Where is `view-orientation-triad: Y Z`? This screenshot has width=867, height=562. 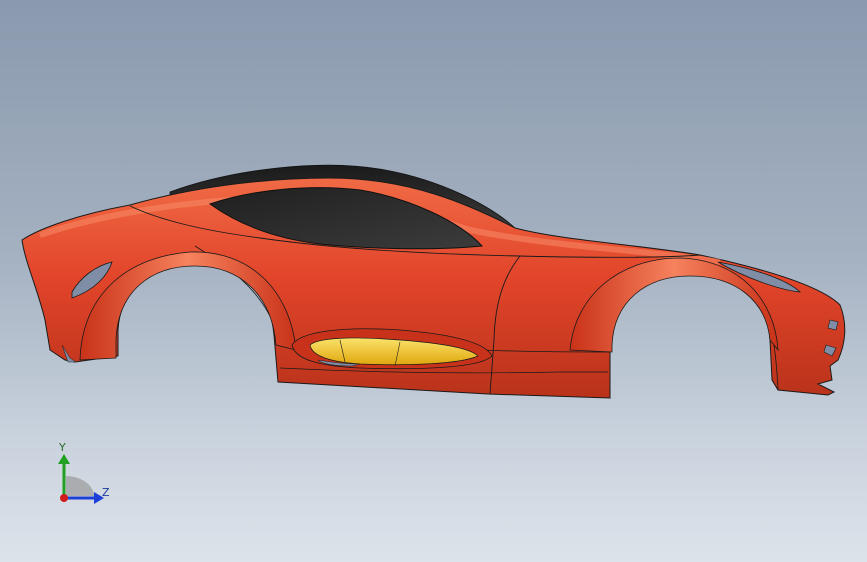 view-orientation-triad: Y Z is located at coordinates (84, 478).